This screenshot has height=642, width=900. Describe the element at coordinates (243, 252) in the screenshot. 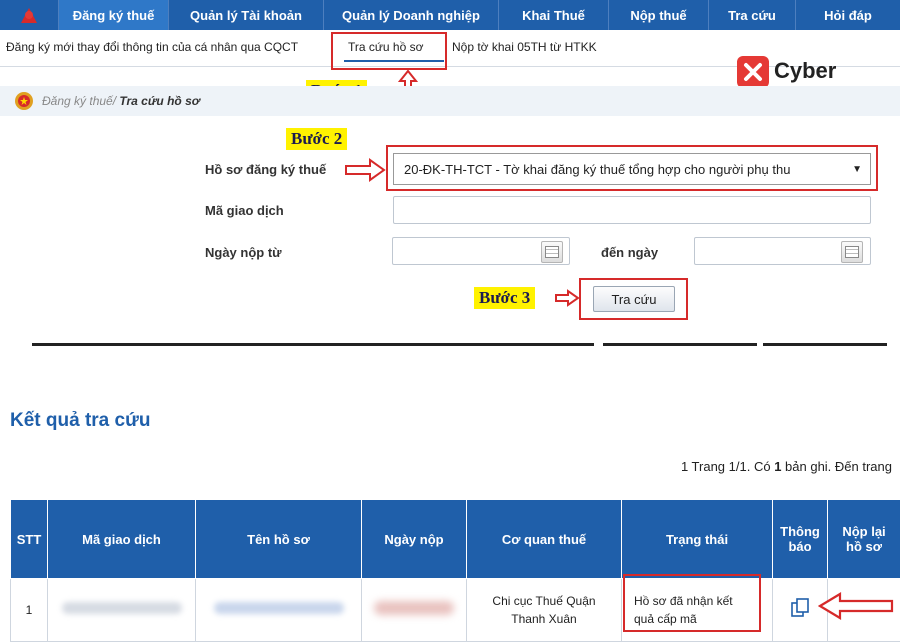

I see `label-ngay-nop-tu: Ngày nộp từ` at that location.